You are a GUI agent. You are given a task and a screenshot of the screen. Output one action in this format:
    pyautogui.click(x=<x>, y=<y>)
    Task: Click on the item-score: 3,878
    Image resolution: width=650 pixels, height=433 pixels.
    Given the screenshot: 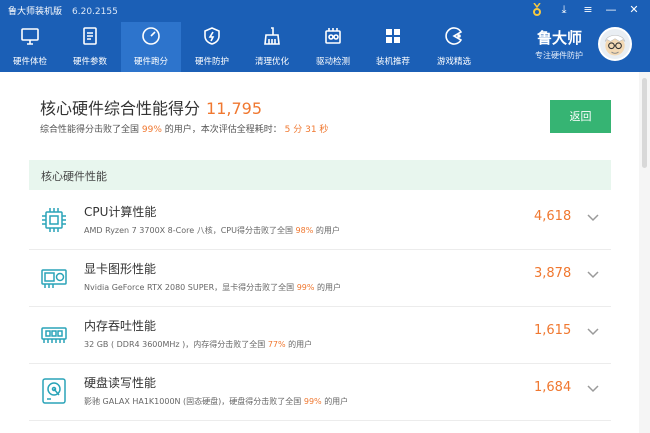 What is the action you would take?
    pyautogui.click(x=553, y=273)
    